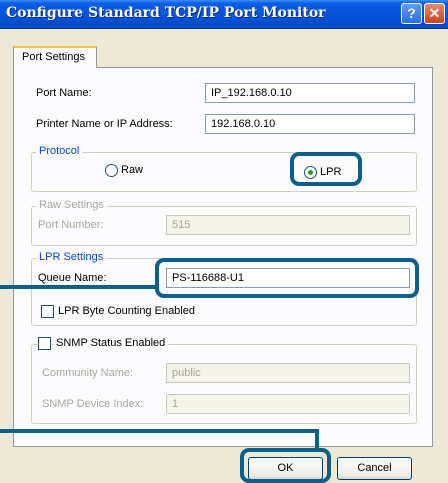 Image resolution: width=448 pixels, height=483 pixels. Describe the element at coordinates (326, 169) in the screenshot. I see `lpr-highlight-ring` at that location.